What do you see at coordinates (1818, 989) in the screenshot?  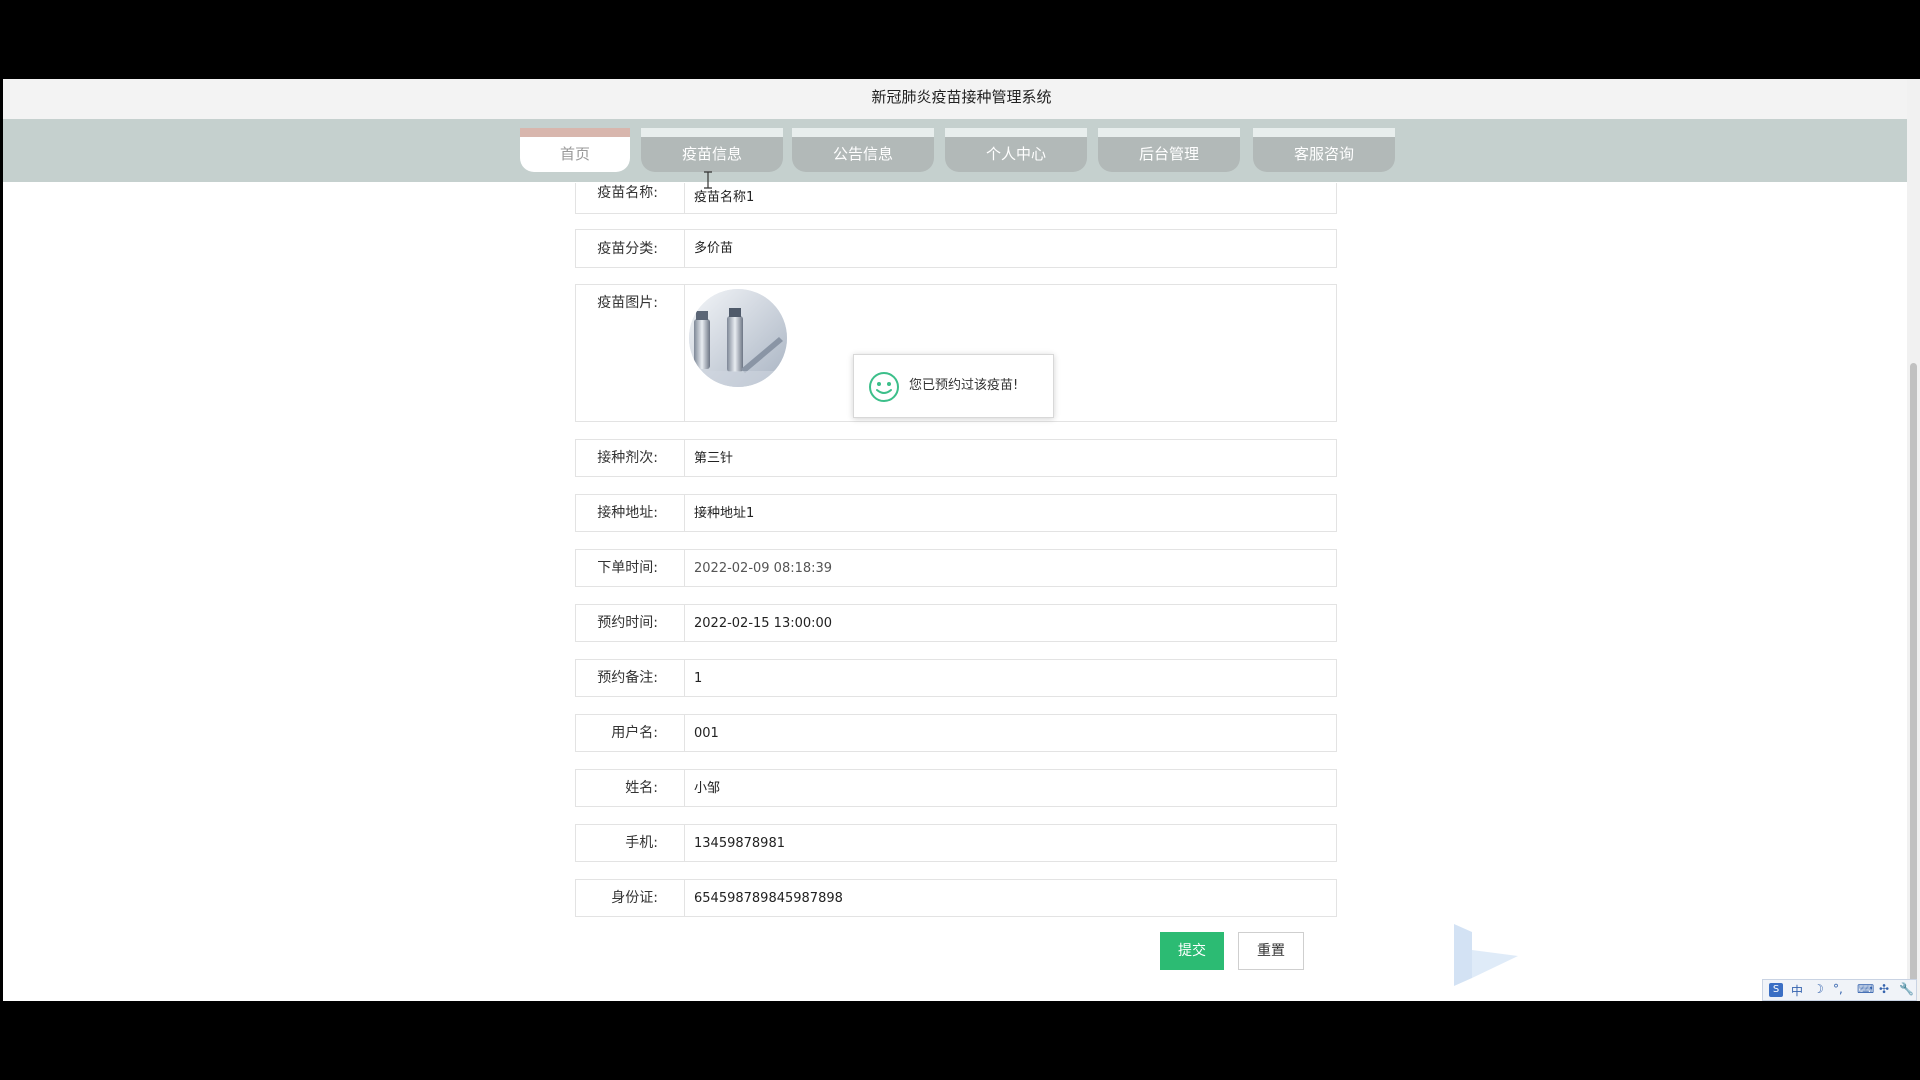 I see `moon-icon: ☽` at bounding box center [1818, 989].